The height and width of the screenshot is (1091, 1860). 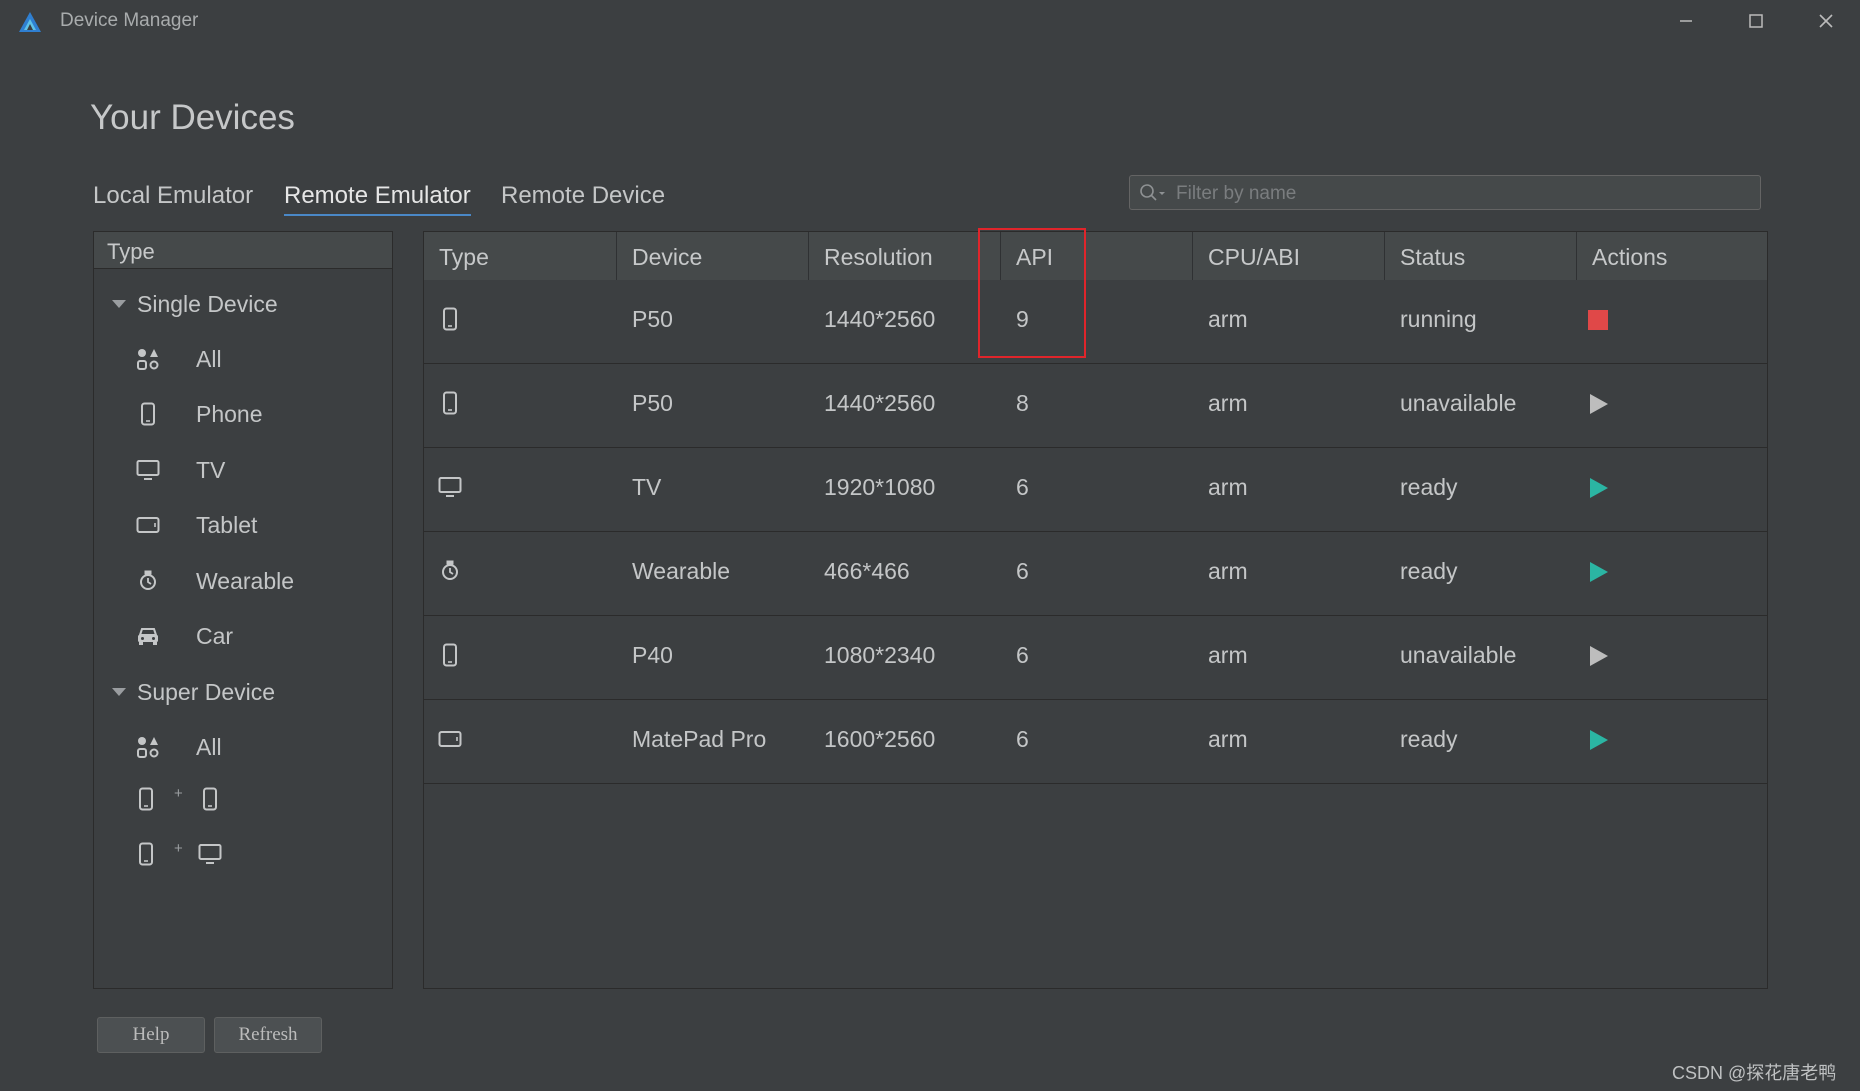 I want to click on table-row: P40 1080*2340 6 arm unavailable, so click(x=1095, y=658).